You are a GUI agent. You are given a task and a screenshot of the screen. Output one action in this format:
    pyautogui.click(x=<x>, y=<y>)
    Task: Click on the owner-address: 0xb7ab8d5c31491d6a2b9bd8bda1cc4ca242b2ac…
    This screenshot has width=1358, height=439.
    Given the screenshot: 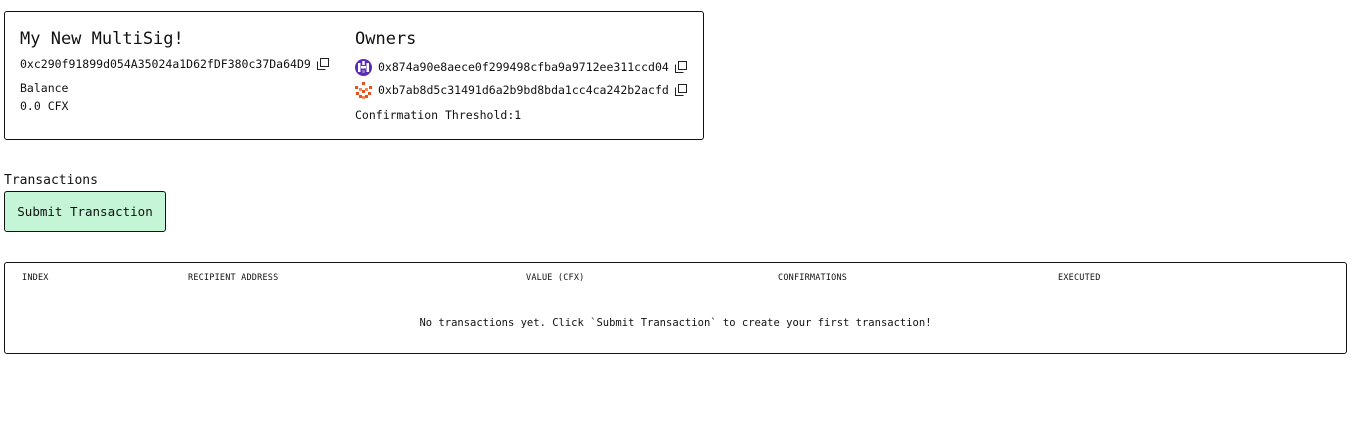 What is the action you would take?
    pyautogui.click(x=523, y=90)
    